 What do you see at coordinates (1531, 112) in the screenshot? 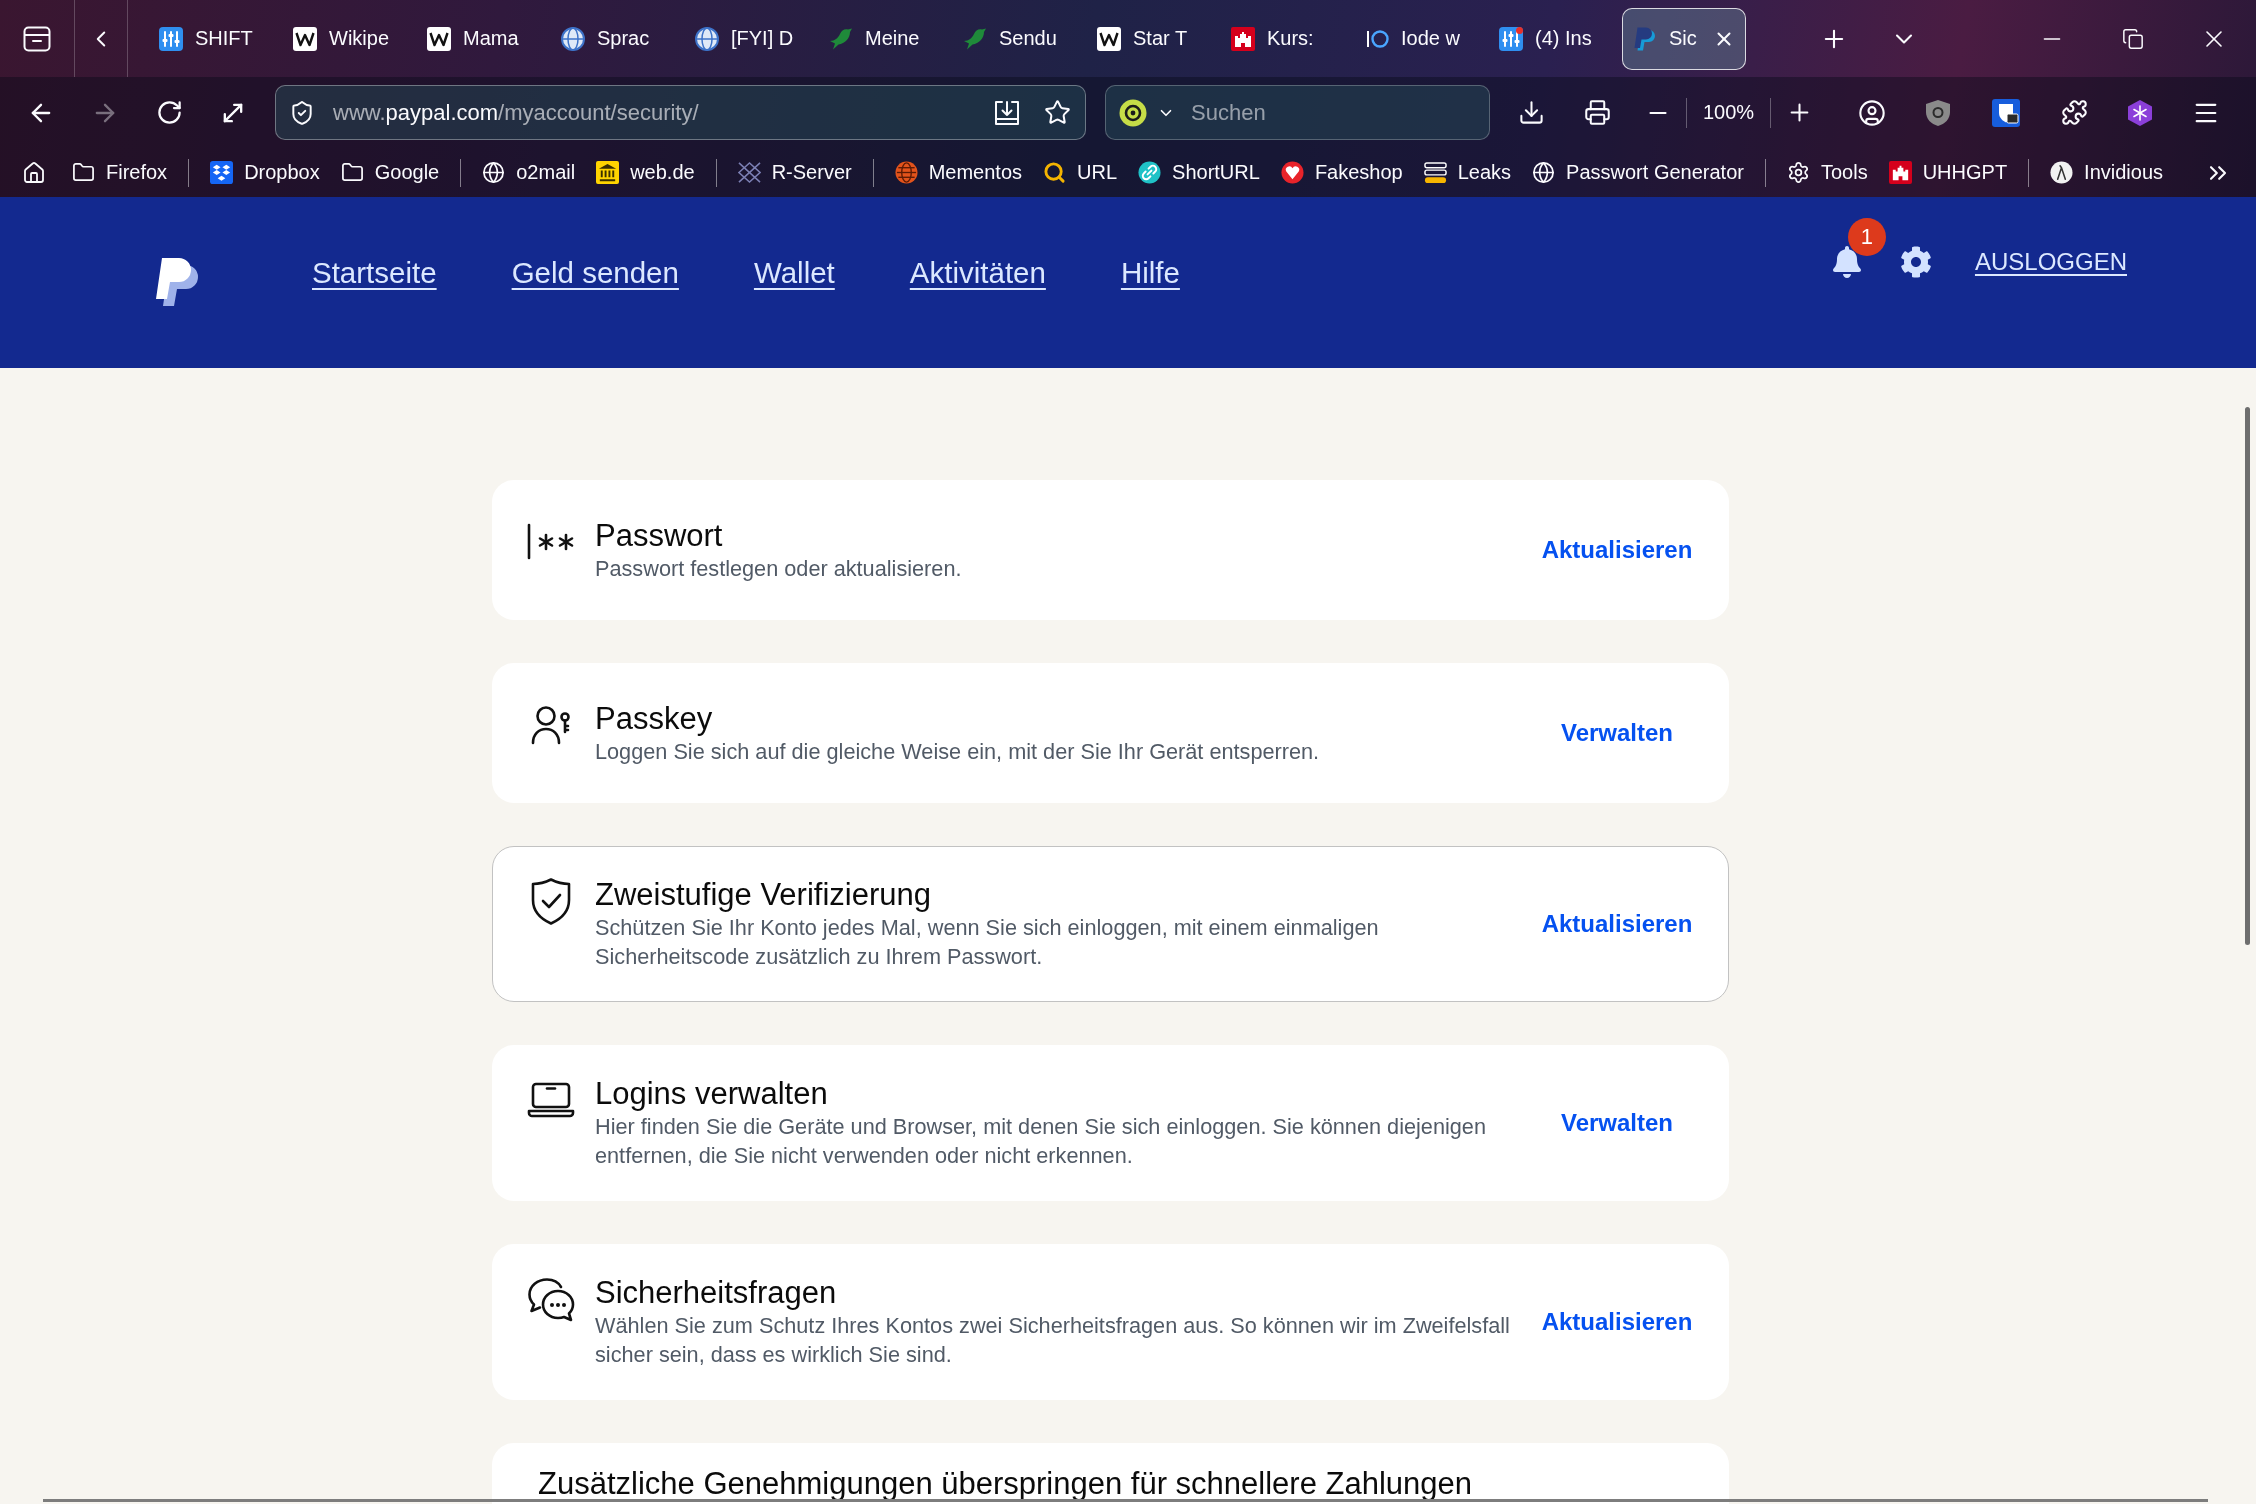
I see `download-icon` at bounding box center [1531, 112].